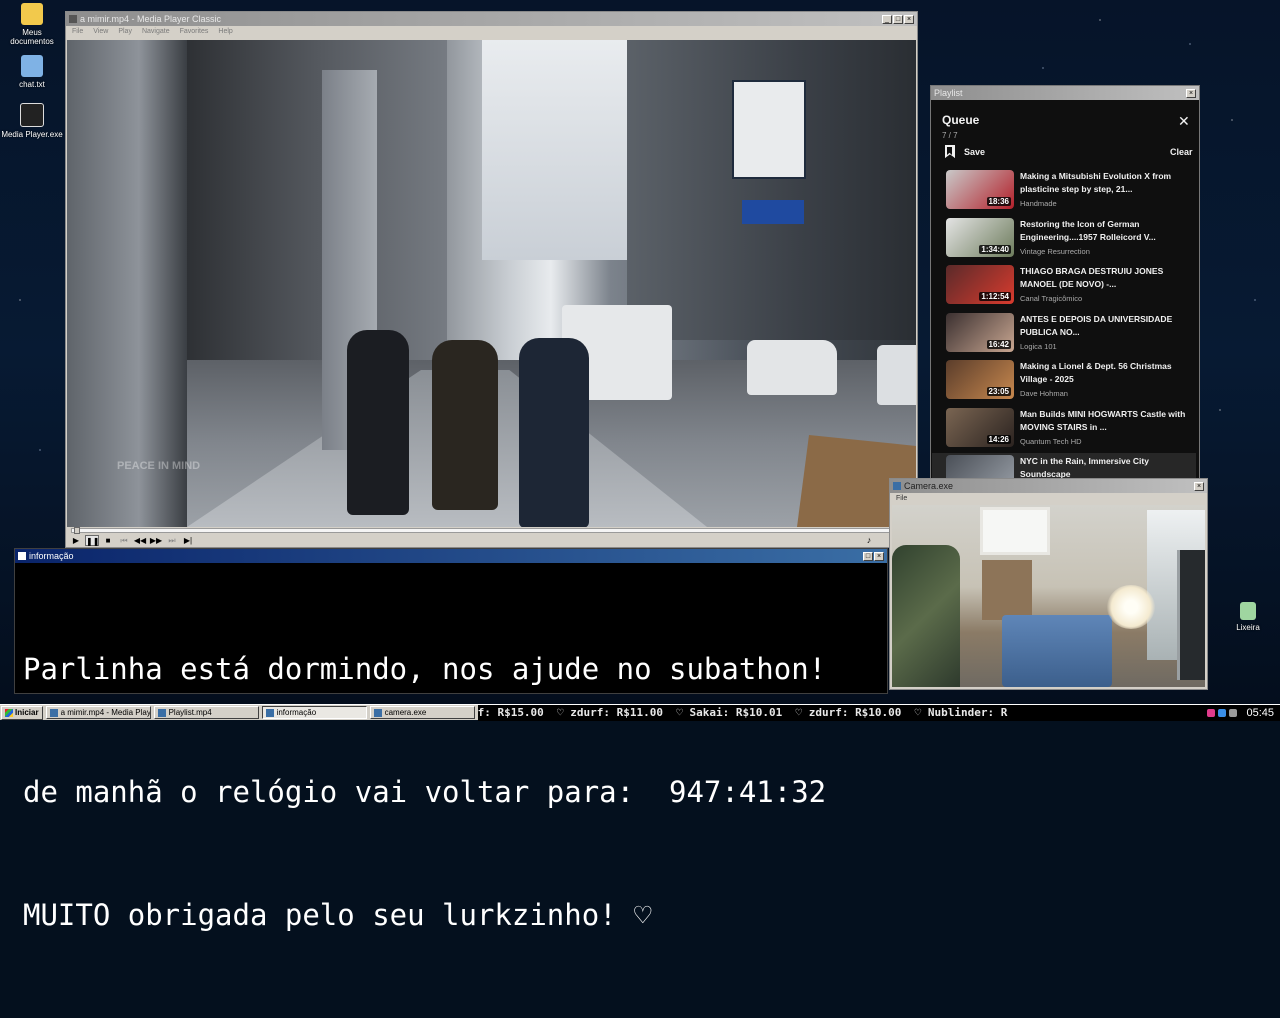 The width and height of the screenshot is (1280, 1018). I want to click on menu-play: Play, so click(125, 31).